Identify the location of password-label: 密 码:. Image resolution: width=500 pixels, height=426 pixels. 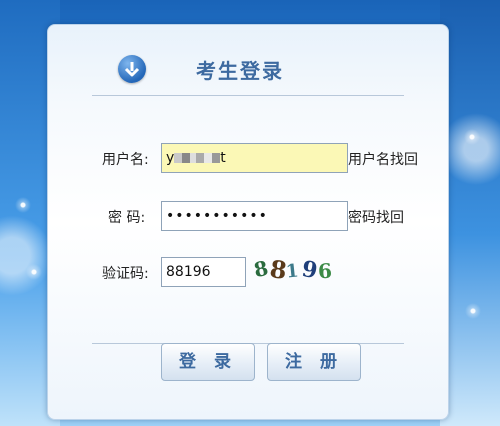
(127, 218).